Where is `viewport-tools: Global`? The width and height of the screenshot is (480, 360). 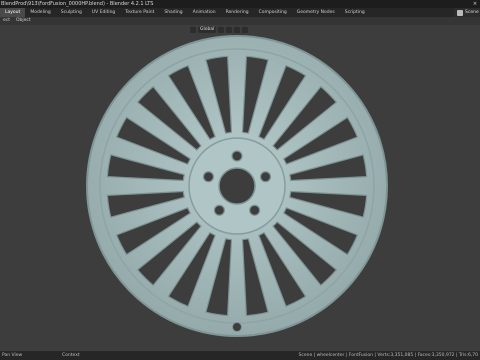 viewport-tools: Global is located at coordinates (219, 30).